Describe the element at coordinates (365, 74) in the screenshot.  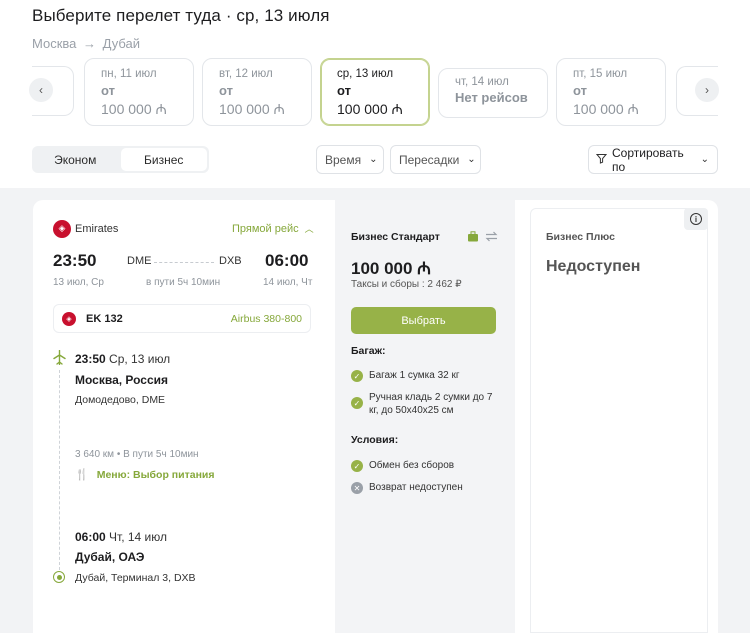
I see `date-label: ср, 13 июл` at that location.